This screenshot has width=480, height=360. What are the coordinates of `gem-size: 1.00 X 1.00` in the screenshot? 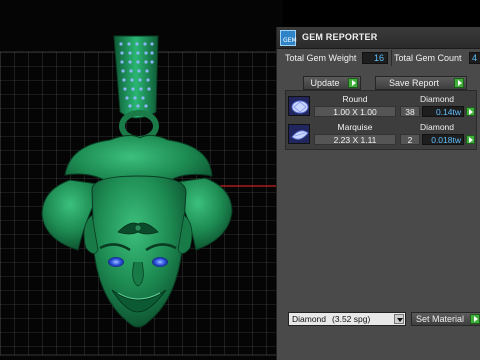 It's located at (355, 111).